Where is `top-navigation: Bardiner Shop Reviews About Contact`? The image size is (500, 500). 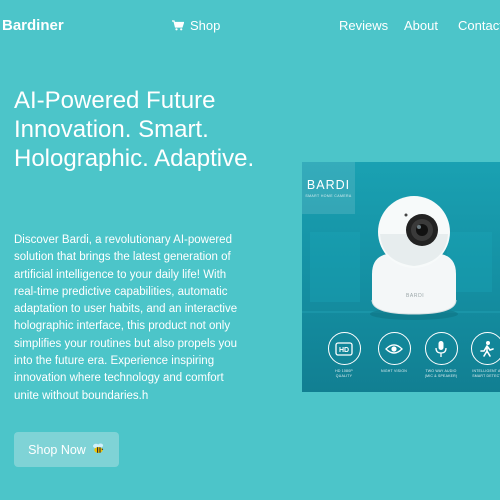
top-navigation: Bardiner Shop Reviews About Contact is located at coordinates (250, 26).